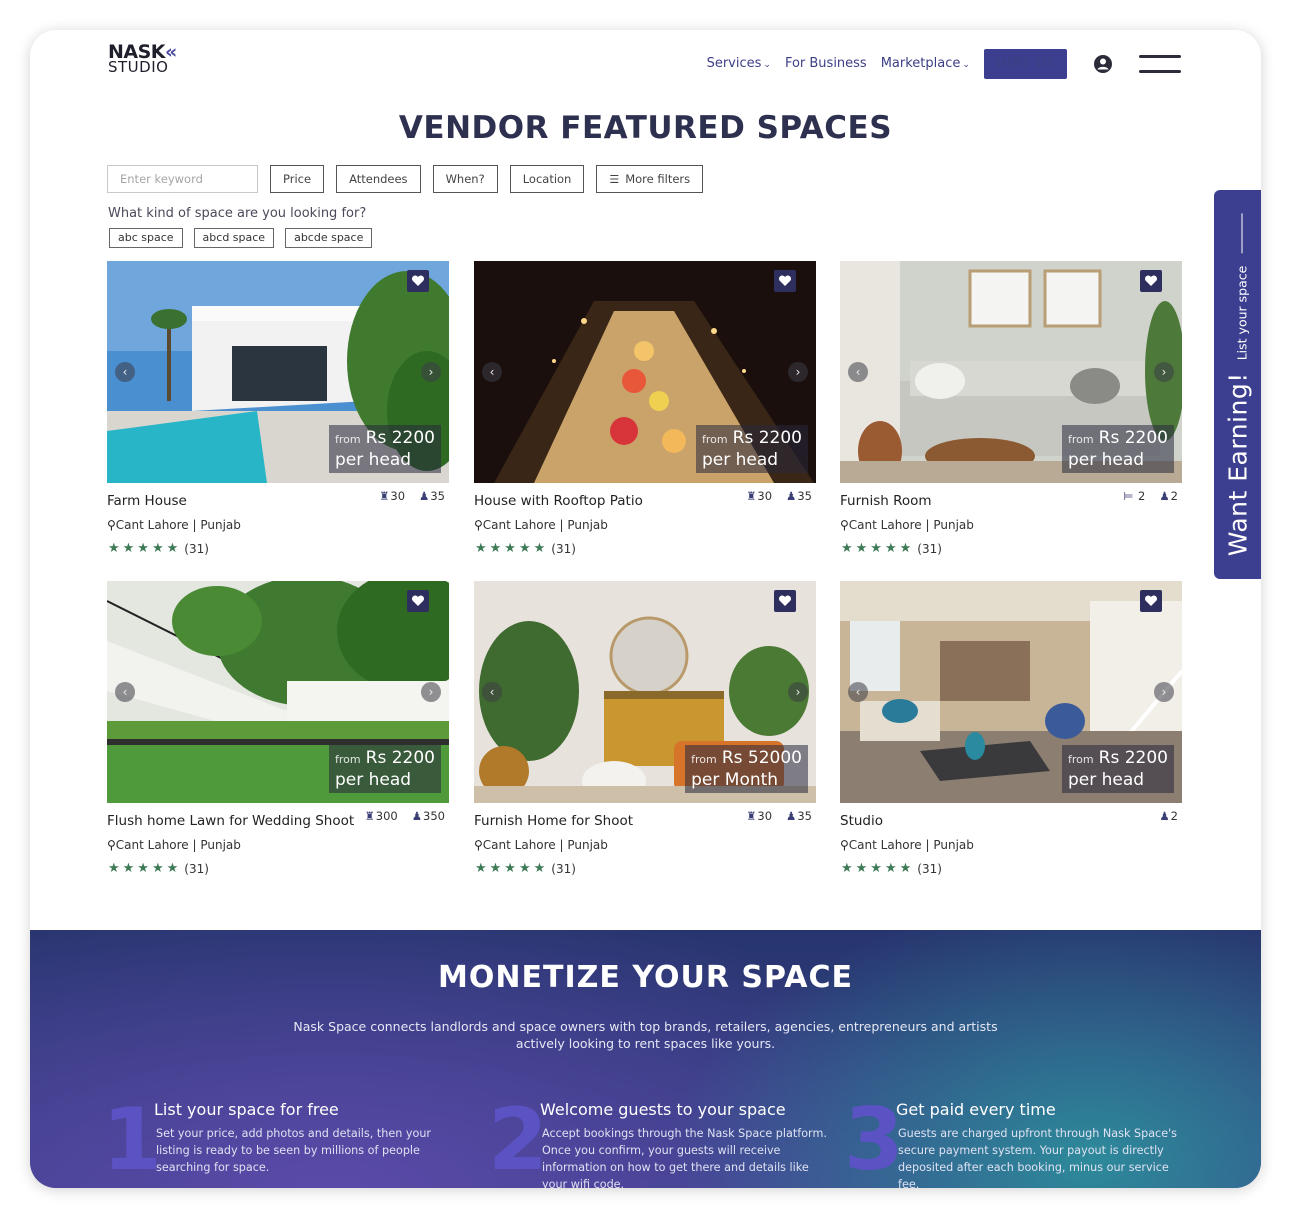 The width and height of the screenshot is (1293, 1218). What do you see at coordinates (237, 213) in the screenshot?
I see `space-type-question: What kind of space are you looking for?` at bounding box center [237, 213].